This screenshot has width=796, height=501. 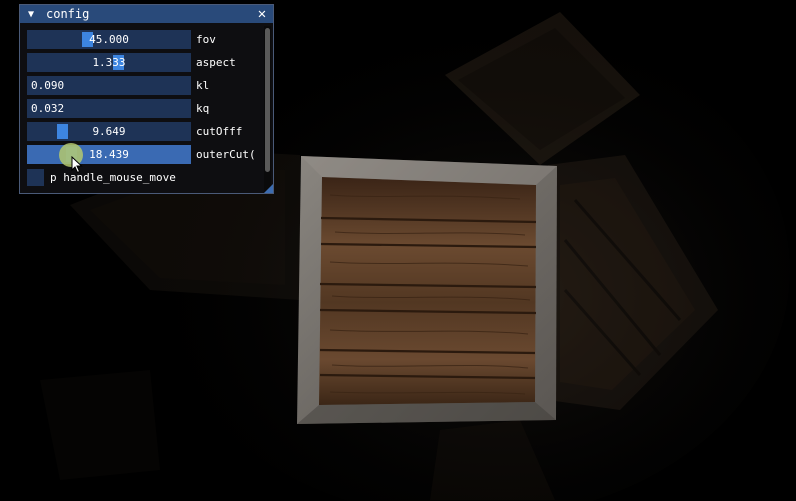 I want to click on fov-slider: 45.000, so click(x=109, y=39).